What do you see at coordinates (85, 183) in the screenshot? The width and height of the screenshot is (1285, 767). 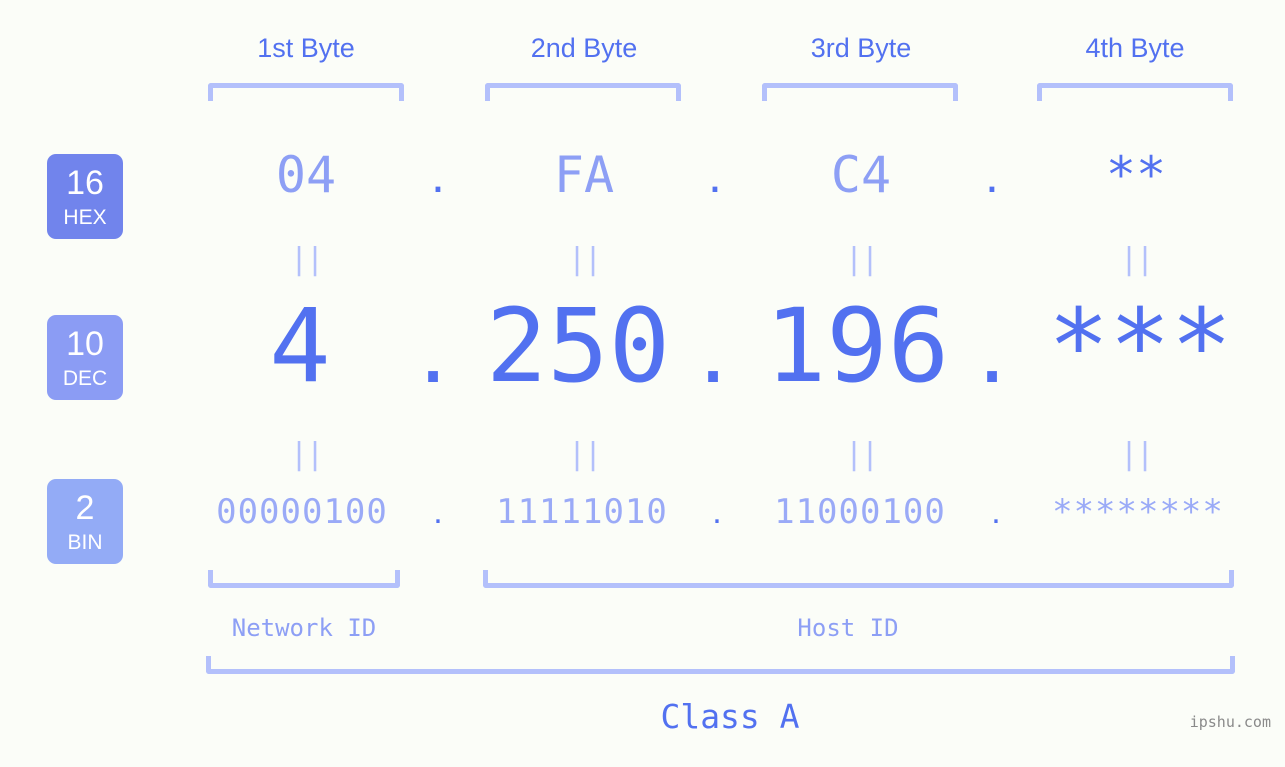 I see `radix-badge-hex-base: 16` at bounding box center [85, 183].